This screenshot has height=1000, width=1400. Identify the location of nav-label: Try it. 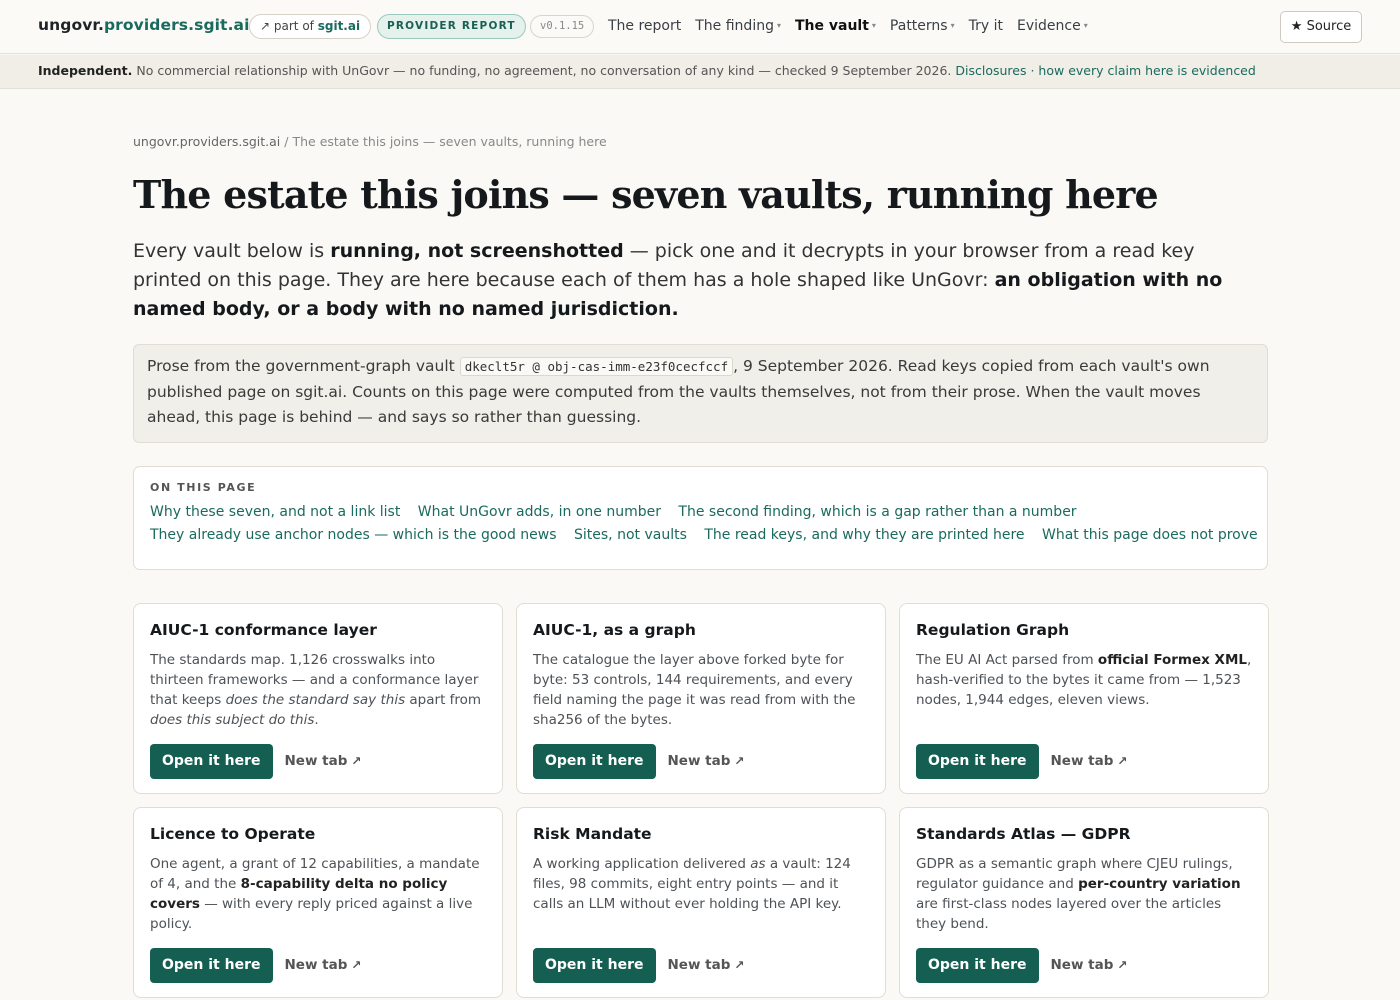
(985, 26).